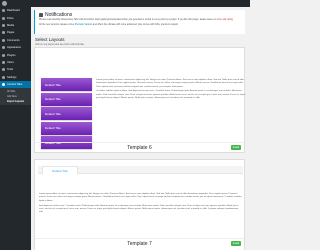 The height and width of the screenshot is (250, 320). I want to click on sidebar-item-posts: Posts, so click(15, 17).